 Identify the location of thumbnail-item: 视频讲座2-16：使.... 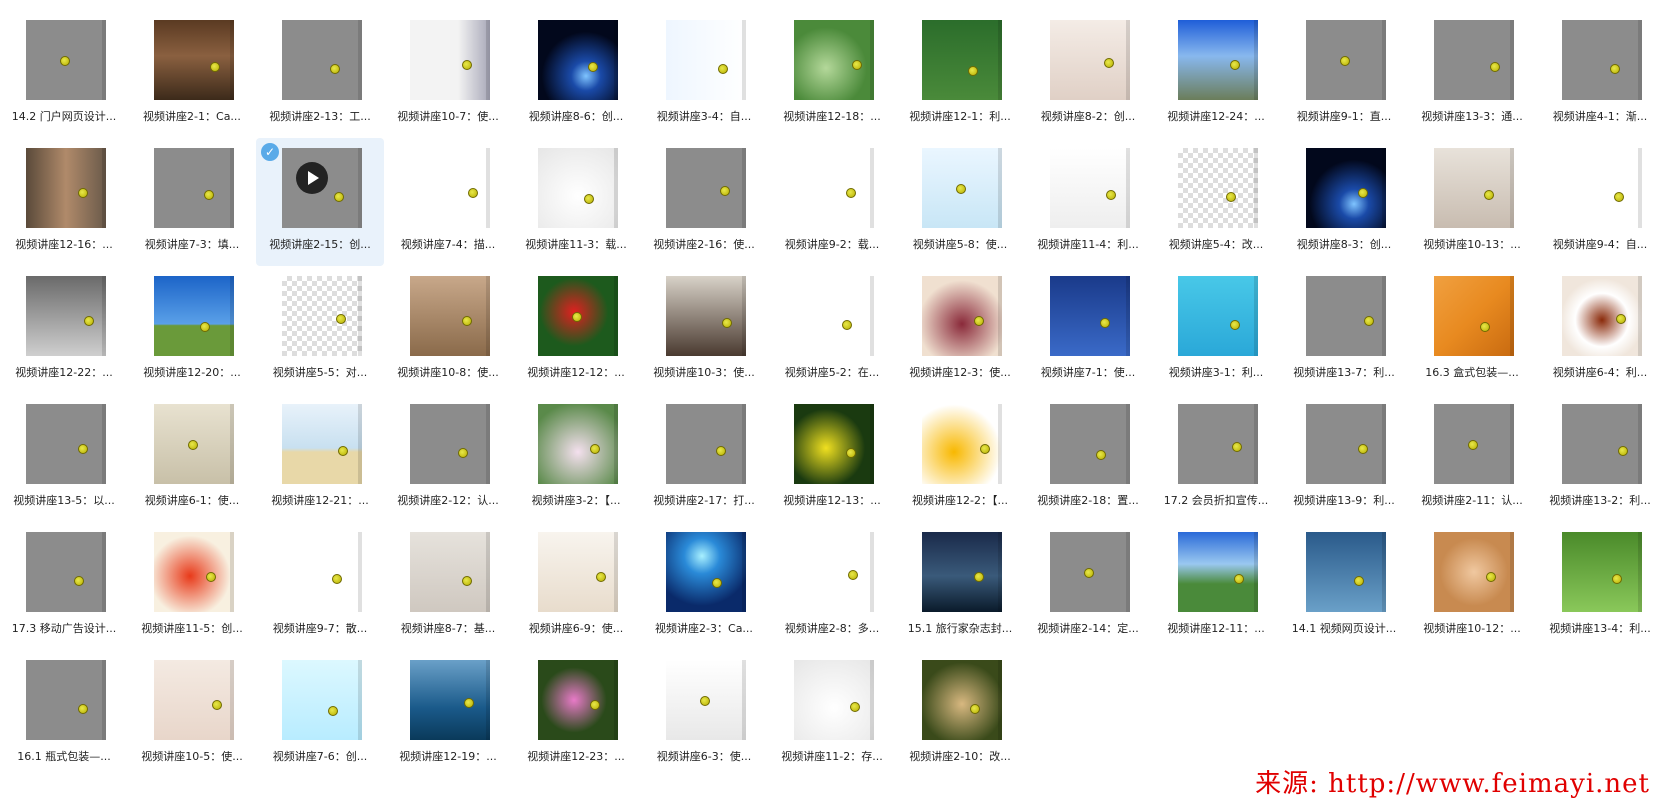
(704, 202).